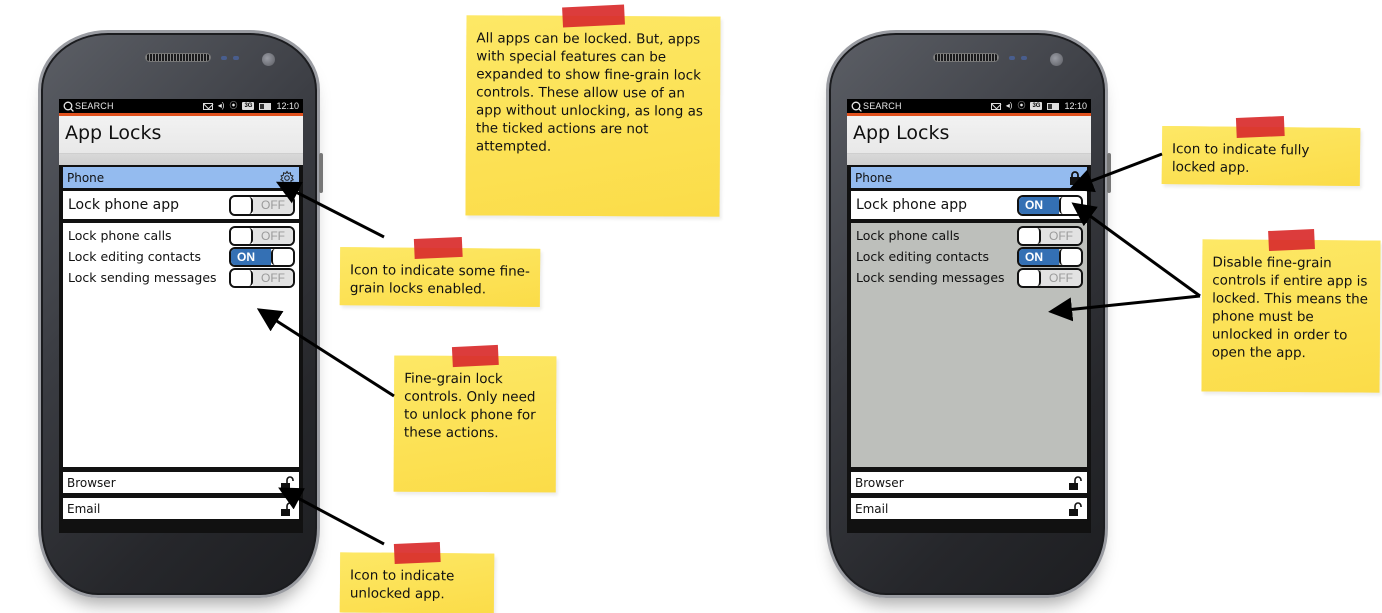  I want to click on lock-app-toggle: OFF, so click(262, 205).